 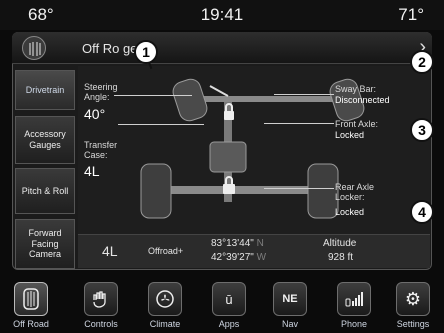 I want to click on status-bar: 68° 19:41 71°, so click(x=222, y=15).